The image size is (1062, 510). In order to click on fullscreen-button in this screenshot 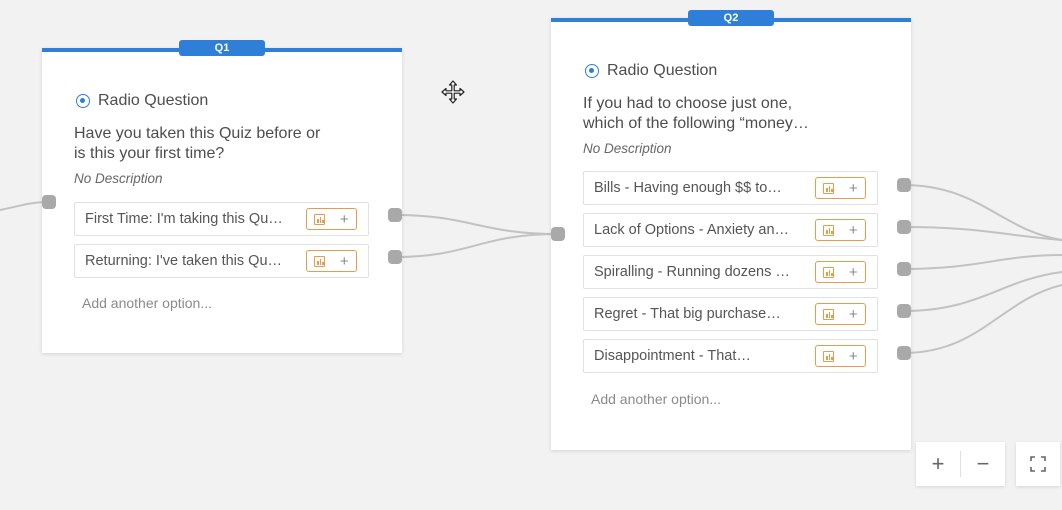, I will do `click(1038, 464)`.